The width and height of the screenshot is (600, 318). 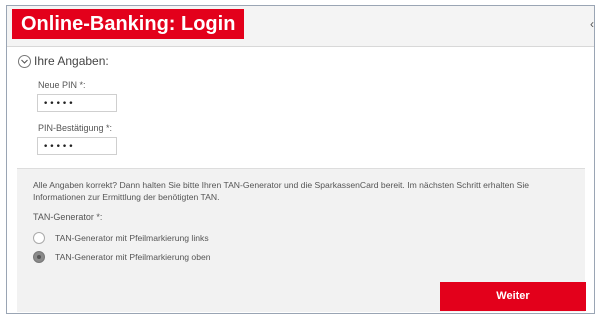 What do you see at coordinates (133, 257) in the screenshot?
I see `tan-option-label: TAN-Generator mit Pfeilmarkierung oben` at bounding box center [133, 257].